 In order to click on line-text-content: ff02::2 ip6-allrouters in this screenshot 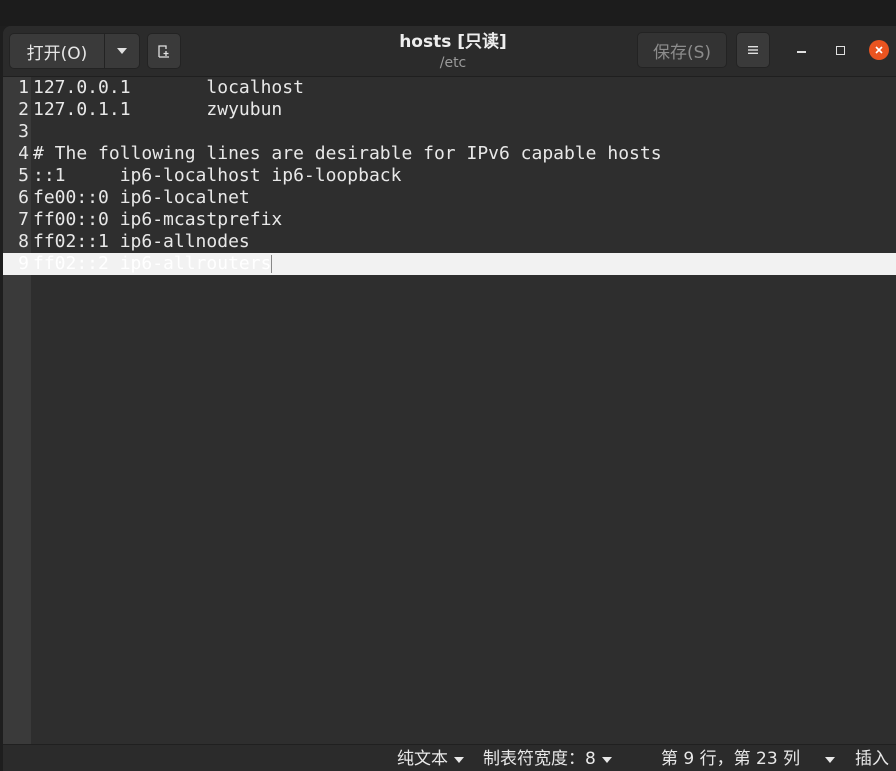, I will do `click(152, 263)`.